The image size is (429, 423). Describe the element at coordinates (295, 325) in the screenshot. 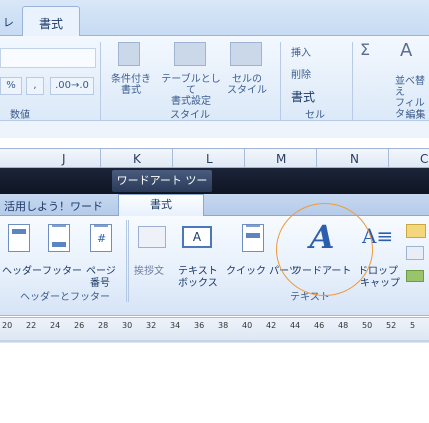

I see `ruler-tick: 44` at that location.